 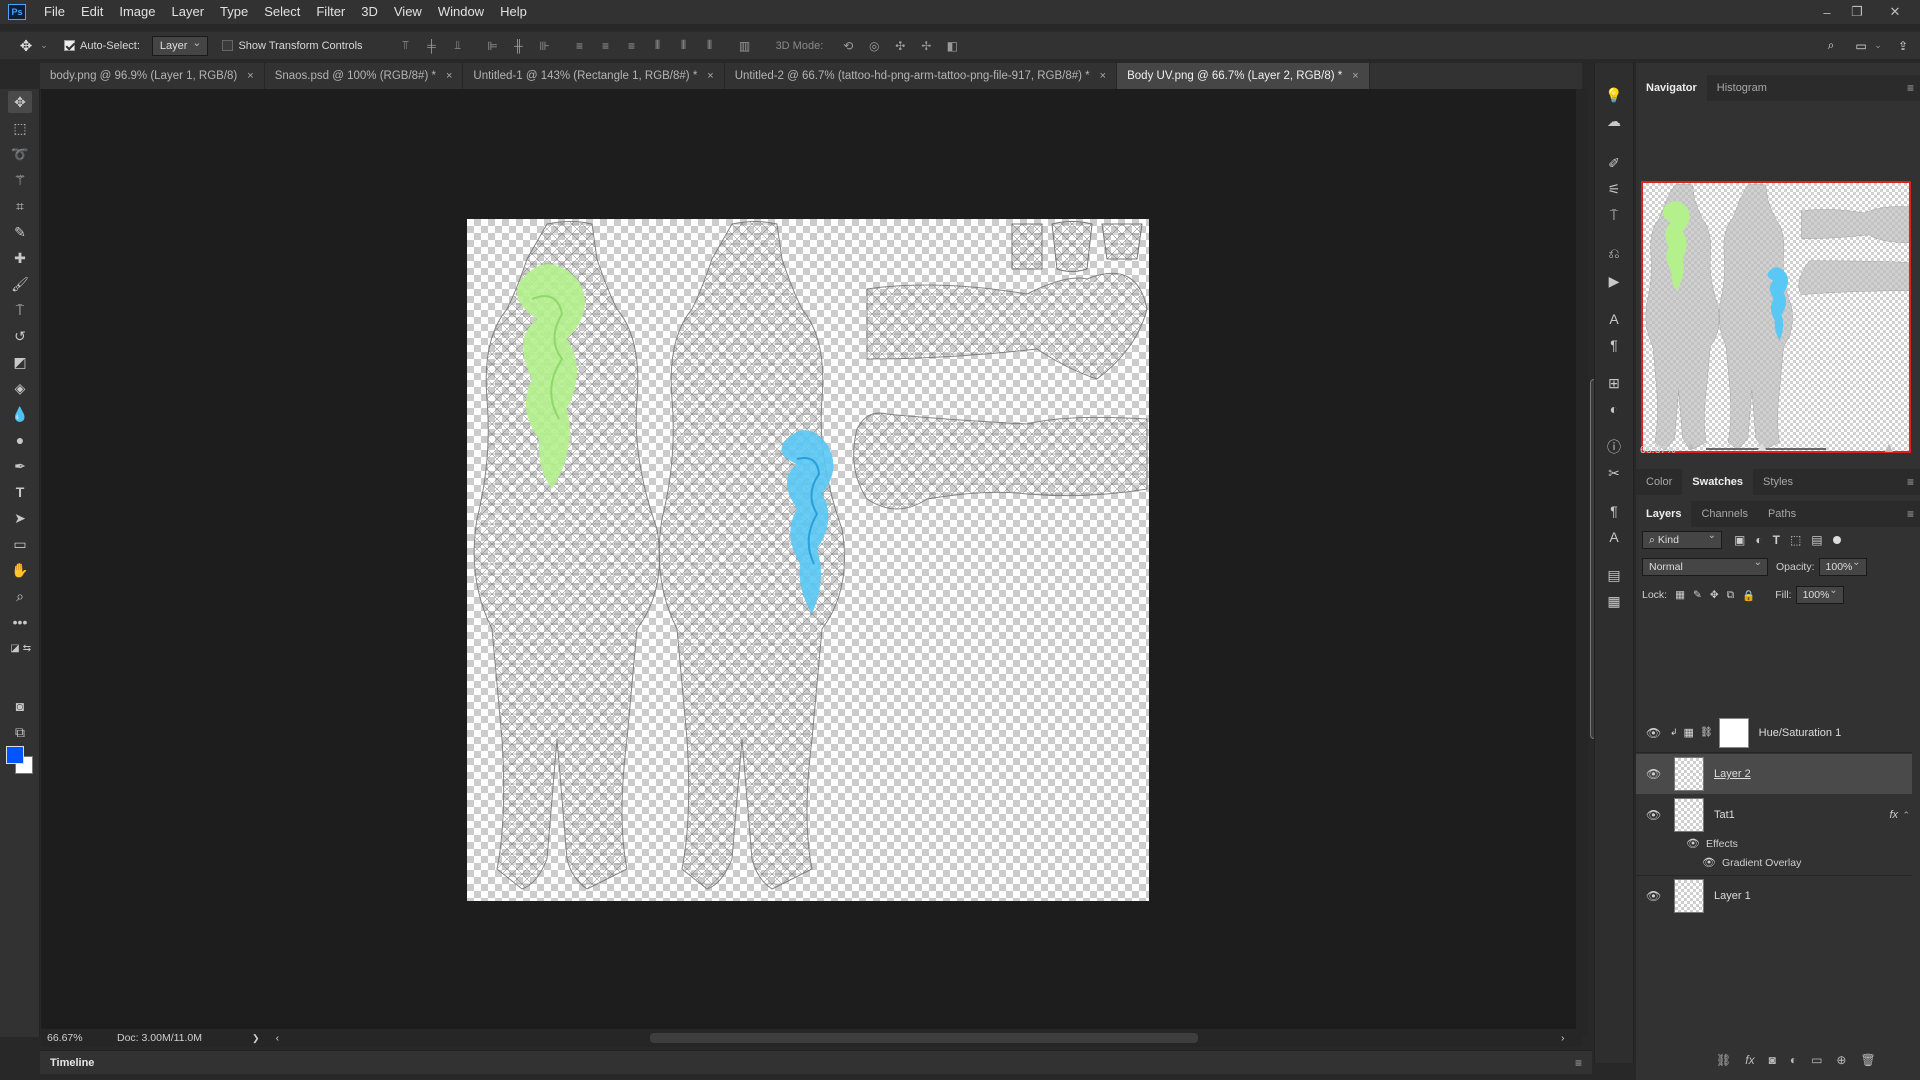 I want to click on swap-colors-icon: ⇆, so click(x=27, y=648).